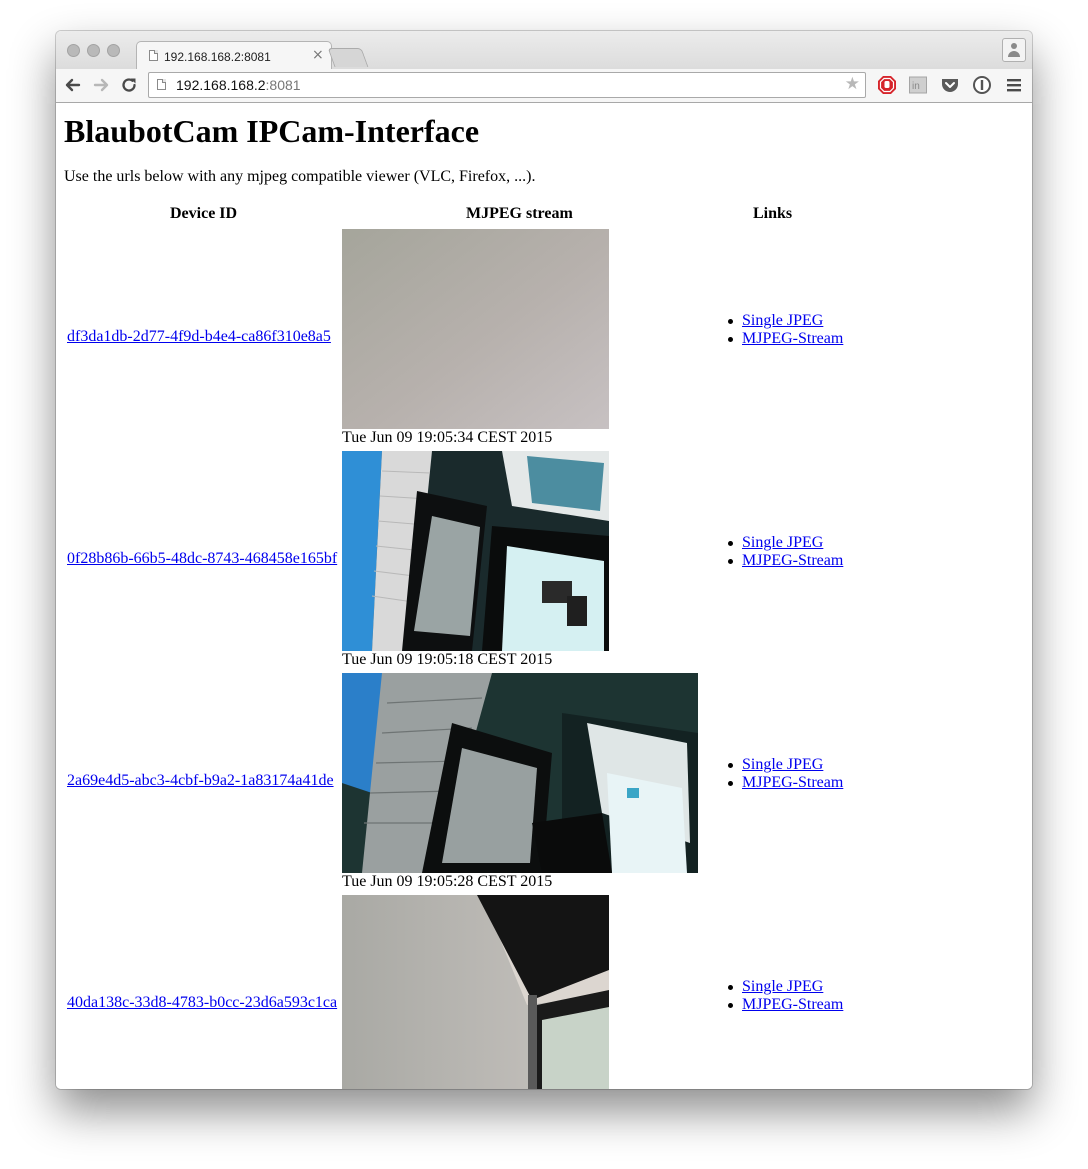 The image size is (1088, 1169). I want to click on minimize-window-button, so click(93, 50).